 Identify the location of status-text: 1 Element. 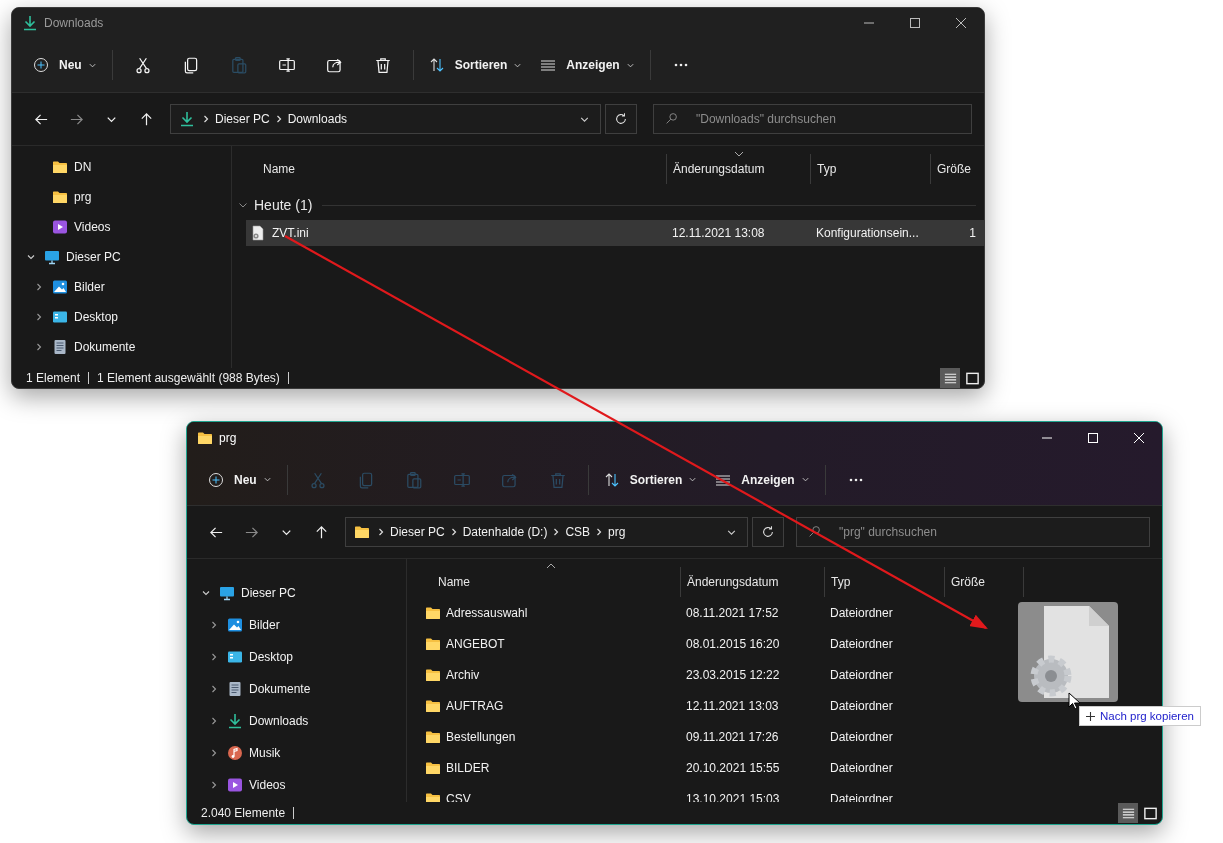
(53, 378).